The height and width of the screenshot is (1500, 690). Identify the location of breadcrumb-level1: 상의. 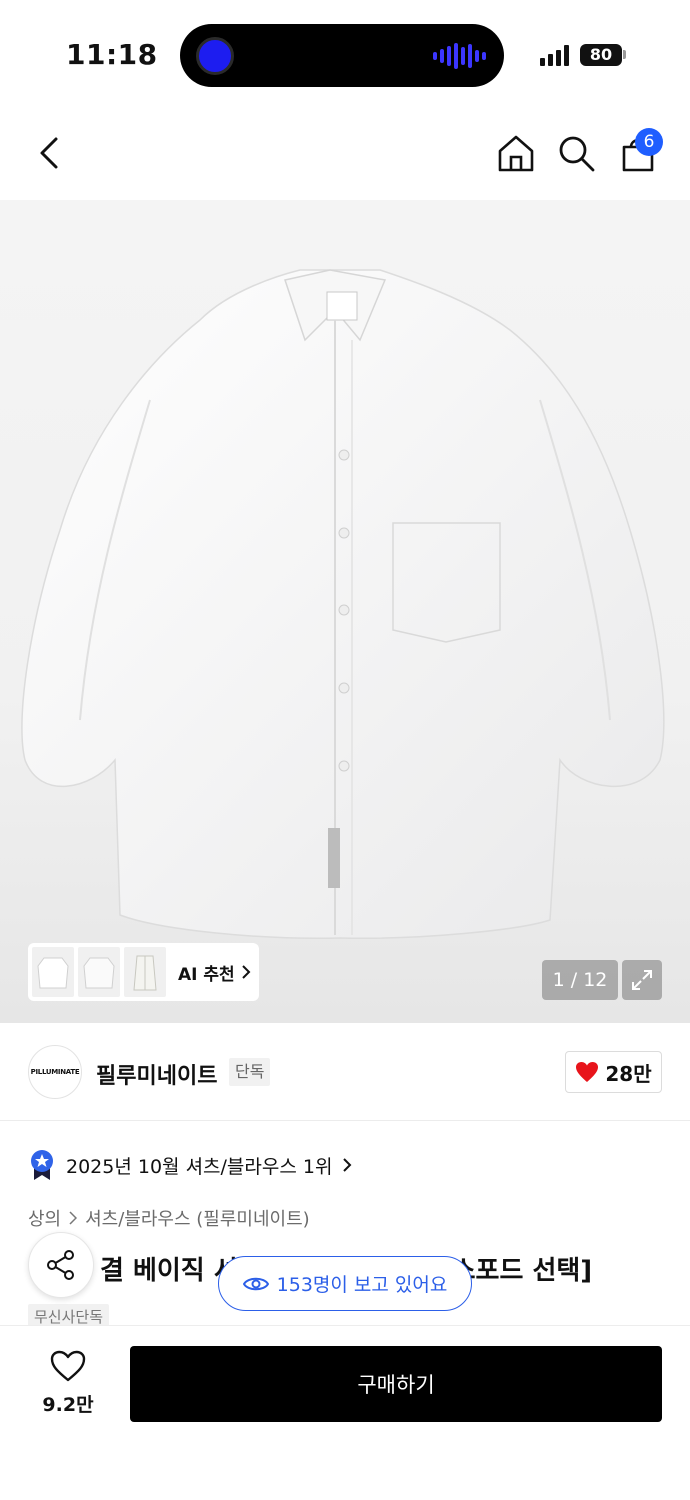
(44, 1218).